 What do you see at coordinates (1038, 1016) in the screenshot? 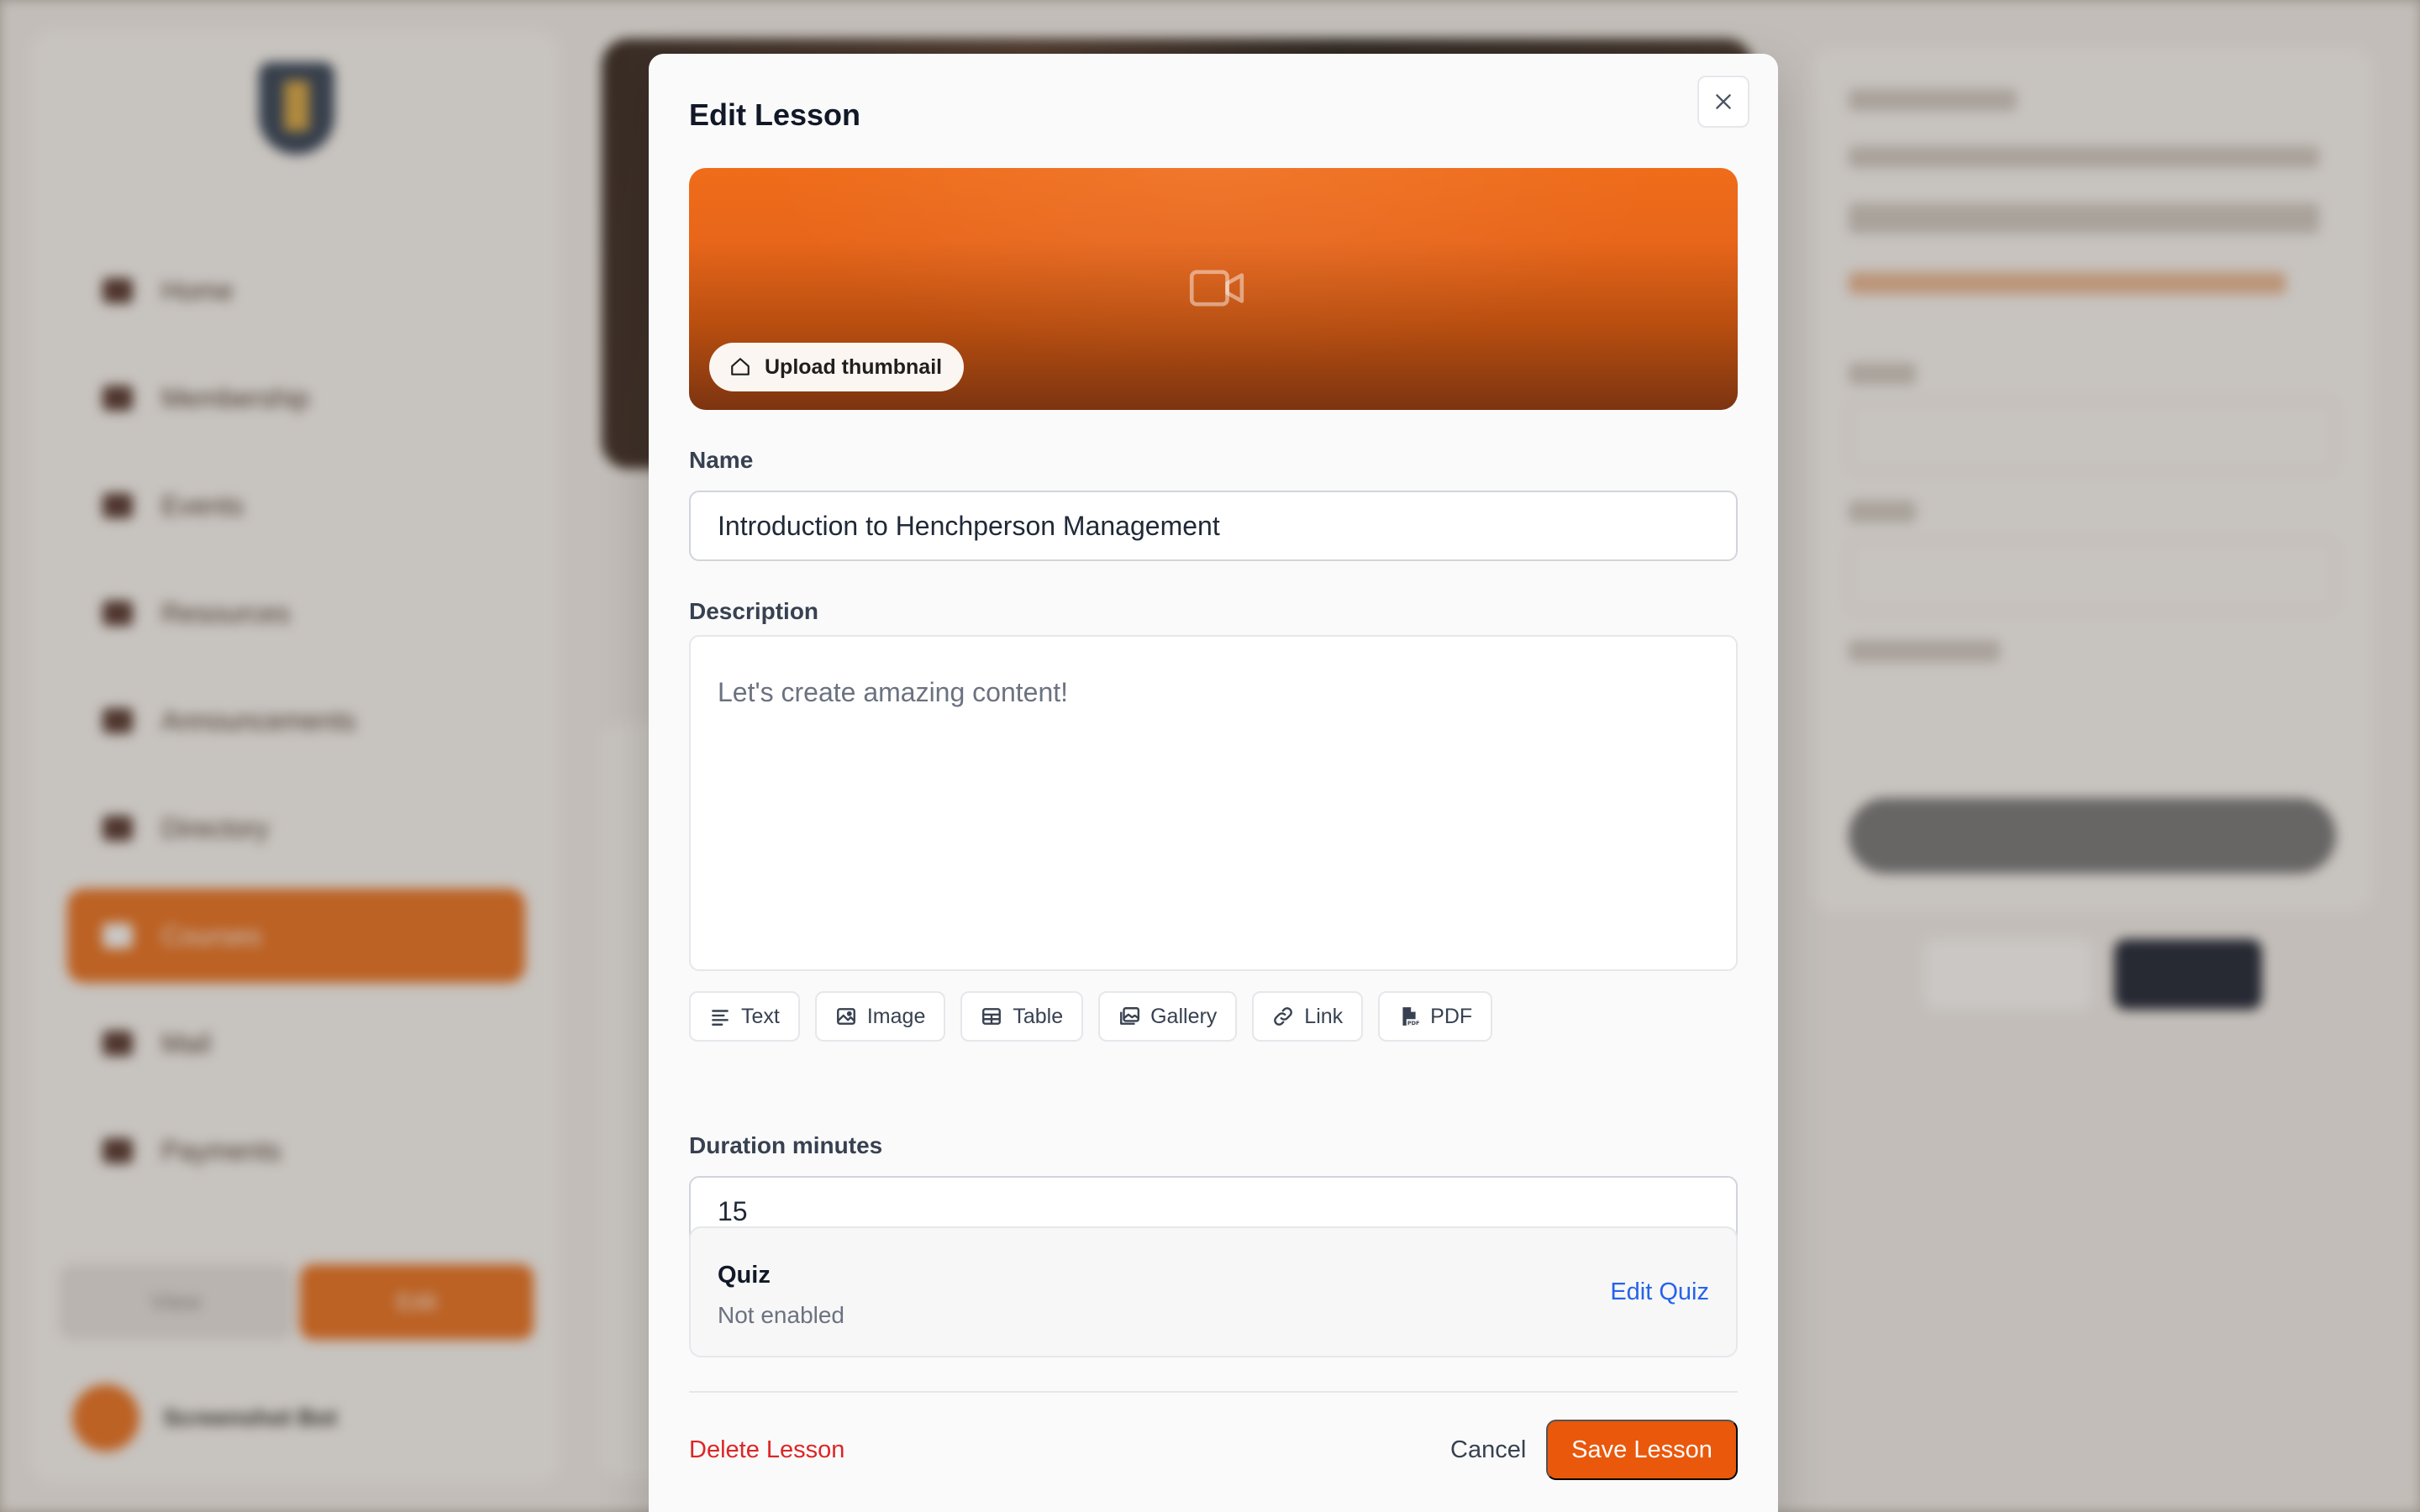
I see `tool-label: Table` at bounding box center [1038, 1016].